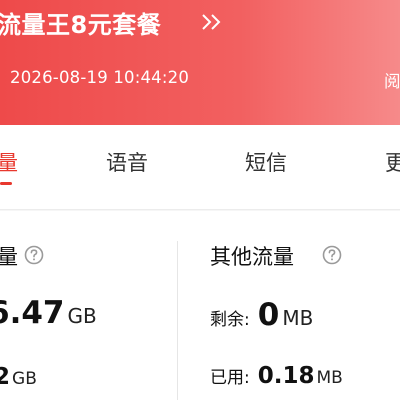 The image size is (400, 400). Describe the element at coordinates (24, 379) in the screenshot. I see `left-used-unit: GB` at that location.